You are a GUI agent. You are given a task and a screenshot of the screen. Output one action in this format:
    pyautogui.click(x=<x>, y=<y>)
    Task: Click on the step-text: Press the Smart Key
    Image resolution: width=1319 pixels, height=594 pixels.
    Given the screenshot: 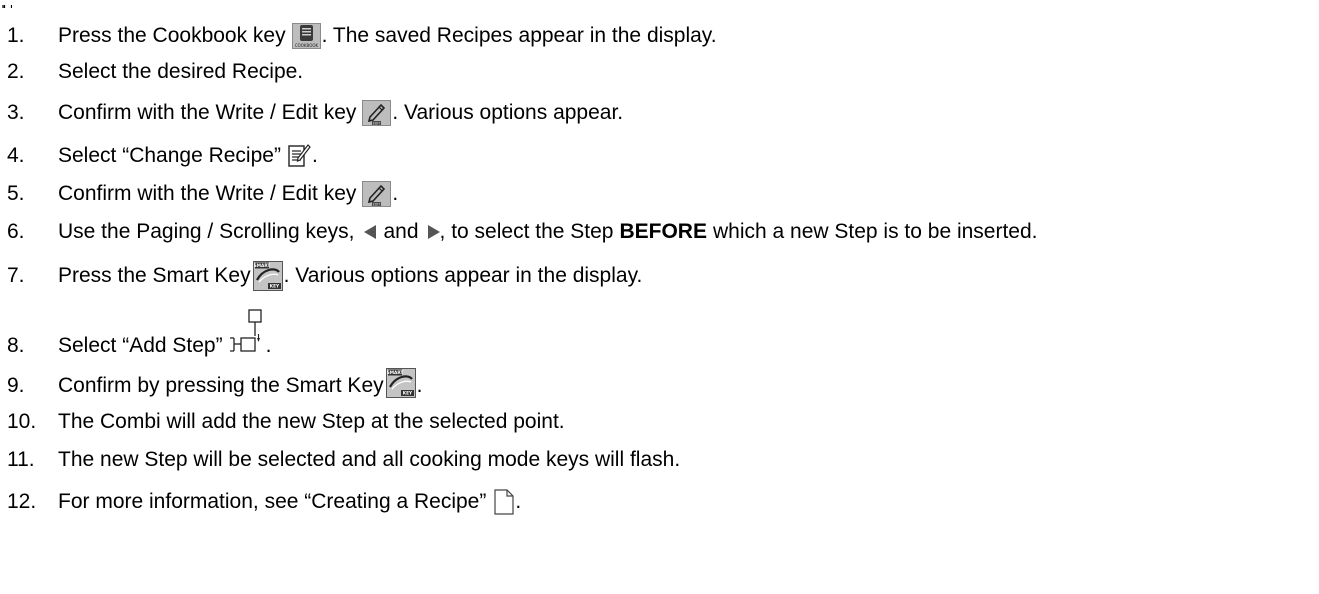 What is the action you would take?
    pyautogui.click(x=154, y=275)
    